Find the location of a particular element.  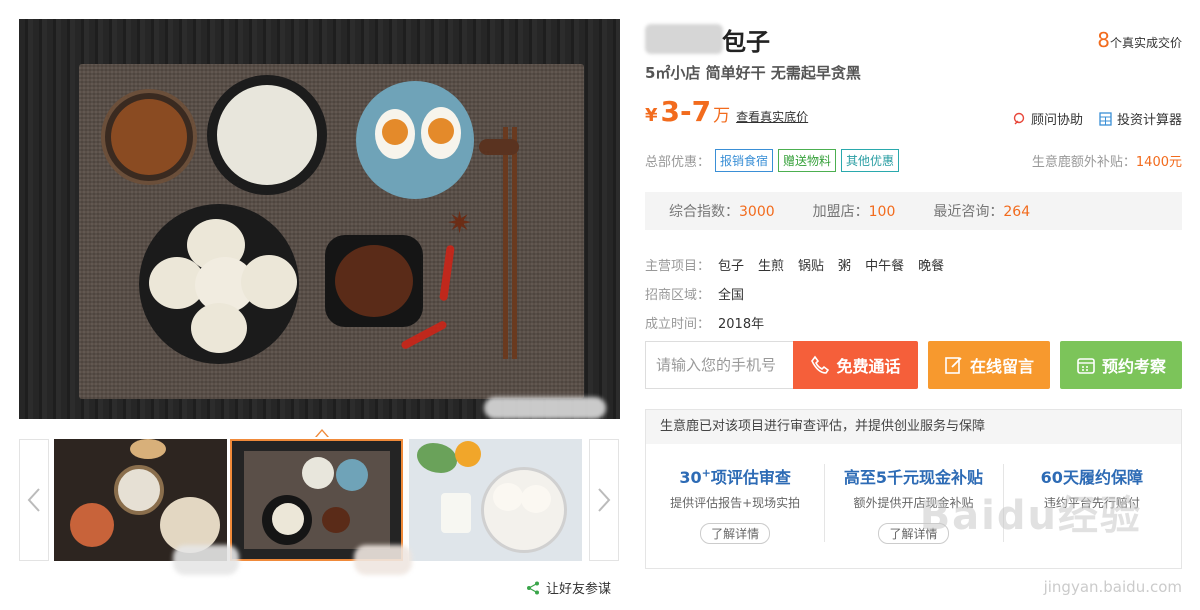

share-button: 让好友参谋 is located at coordinates (568, 587).